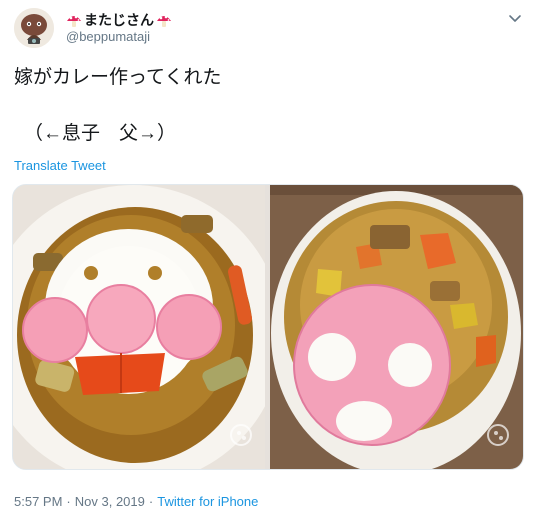 The width and height of the screenshot is (537, 522). I want to click on avatar, so click(34, 28).